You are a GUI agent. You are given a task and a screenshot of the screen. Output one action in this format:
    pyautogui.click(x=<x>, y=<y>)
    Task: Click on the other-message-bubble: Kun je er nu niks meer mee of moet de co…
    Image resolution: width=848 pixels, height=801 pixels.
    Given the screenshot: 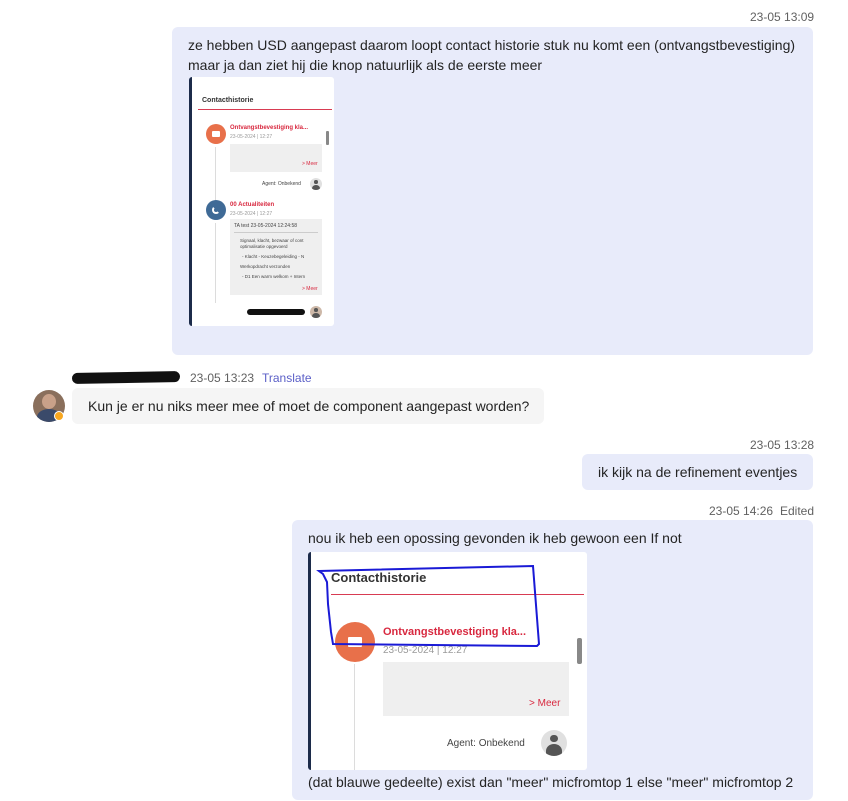 What is the action you would take?
    pyautogui.click(x=308, y=406)
    